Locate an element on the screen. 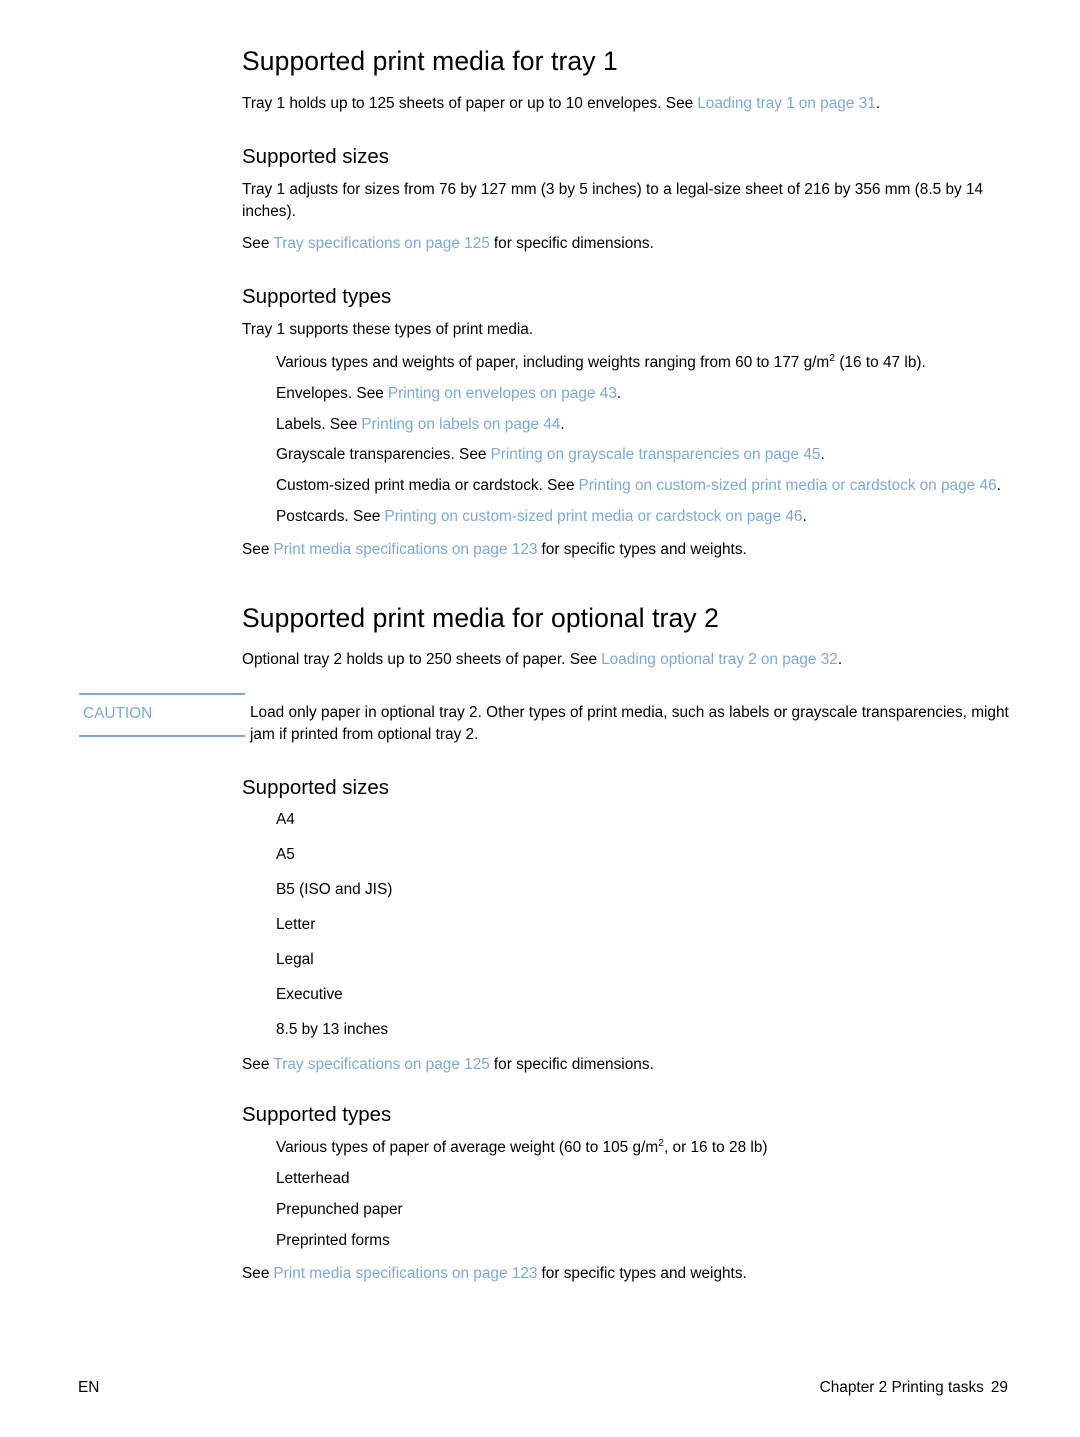 Image resolution: width=1080 pixels, height=1437 pixels. list-item: Executive is located at coordinates (309, 994).